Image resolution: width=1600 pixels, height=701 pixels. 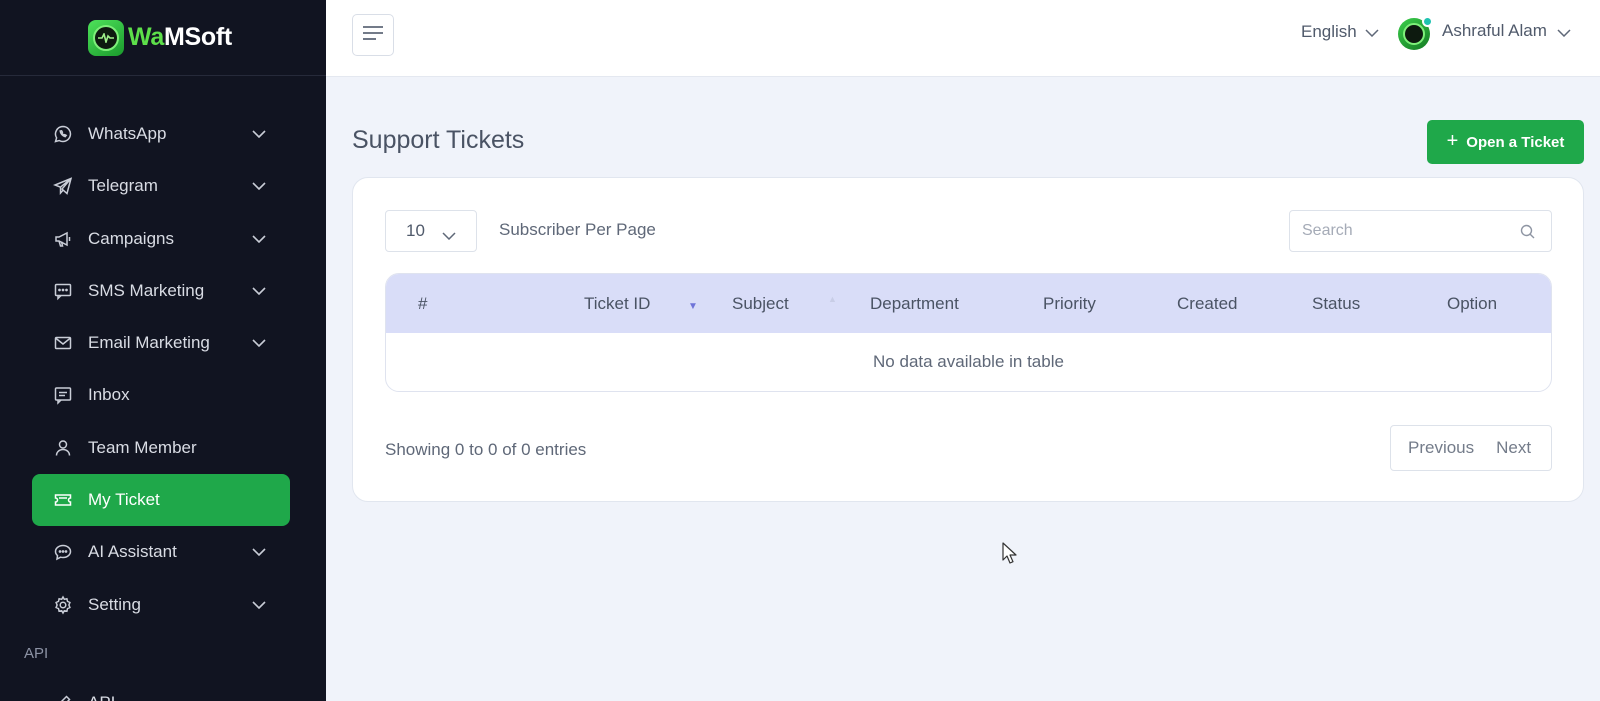 What do you see at coordinates (36, 653) in the screenshot?
I see `sidebar-section-api: API` at bounding box center [36, 653].